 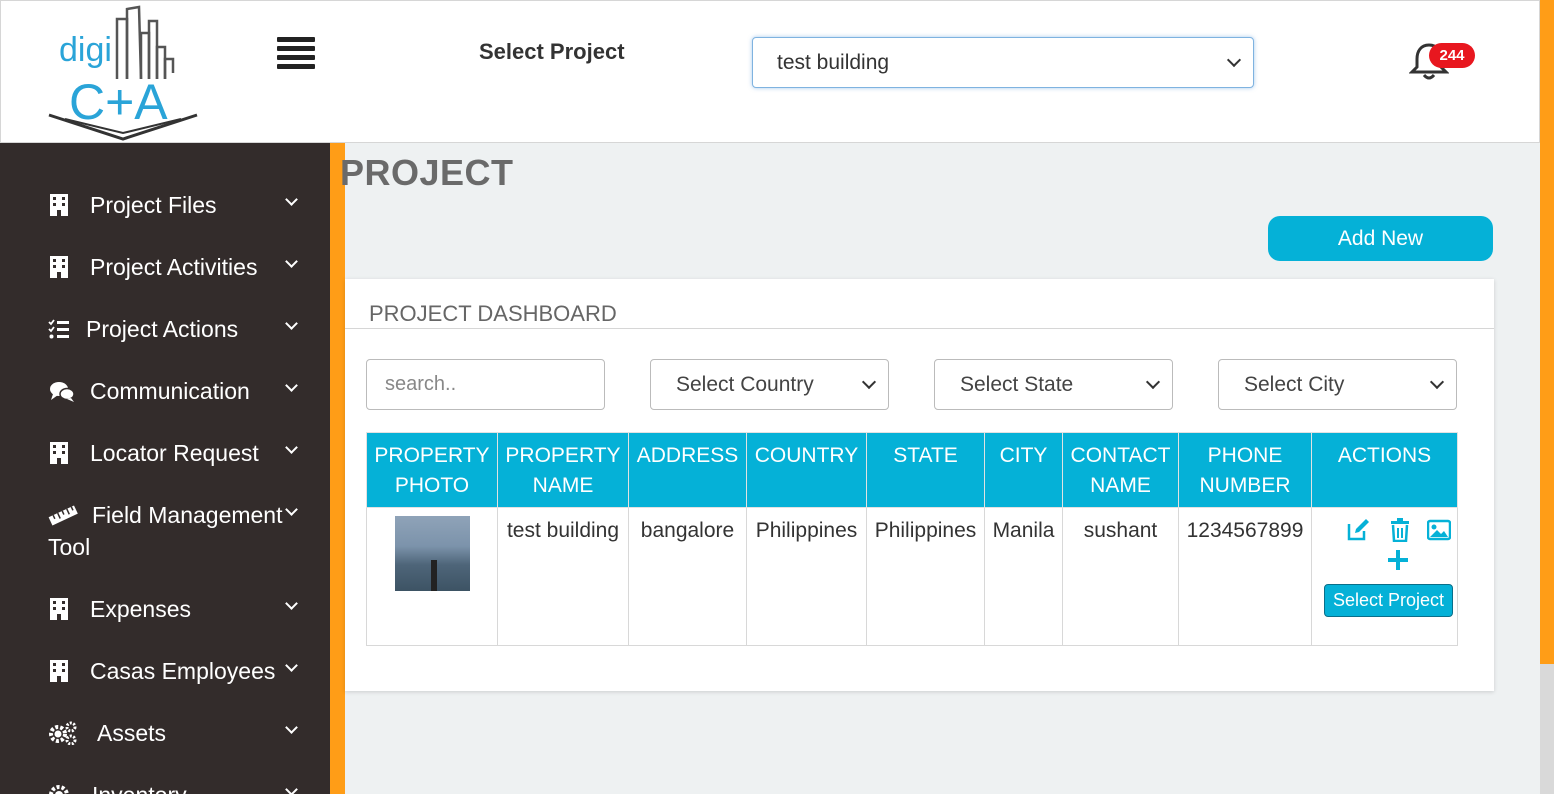 What do you see at coordinates (58, 329) in the screenshot?
I see `checklist-icon` at bounding box center [58, 329].